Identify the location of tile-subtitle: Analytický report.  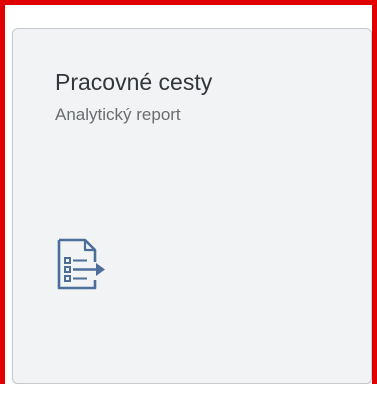
(118, 114).